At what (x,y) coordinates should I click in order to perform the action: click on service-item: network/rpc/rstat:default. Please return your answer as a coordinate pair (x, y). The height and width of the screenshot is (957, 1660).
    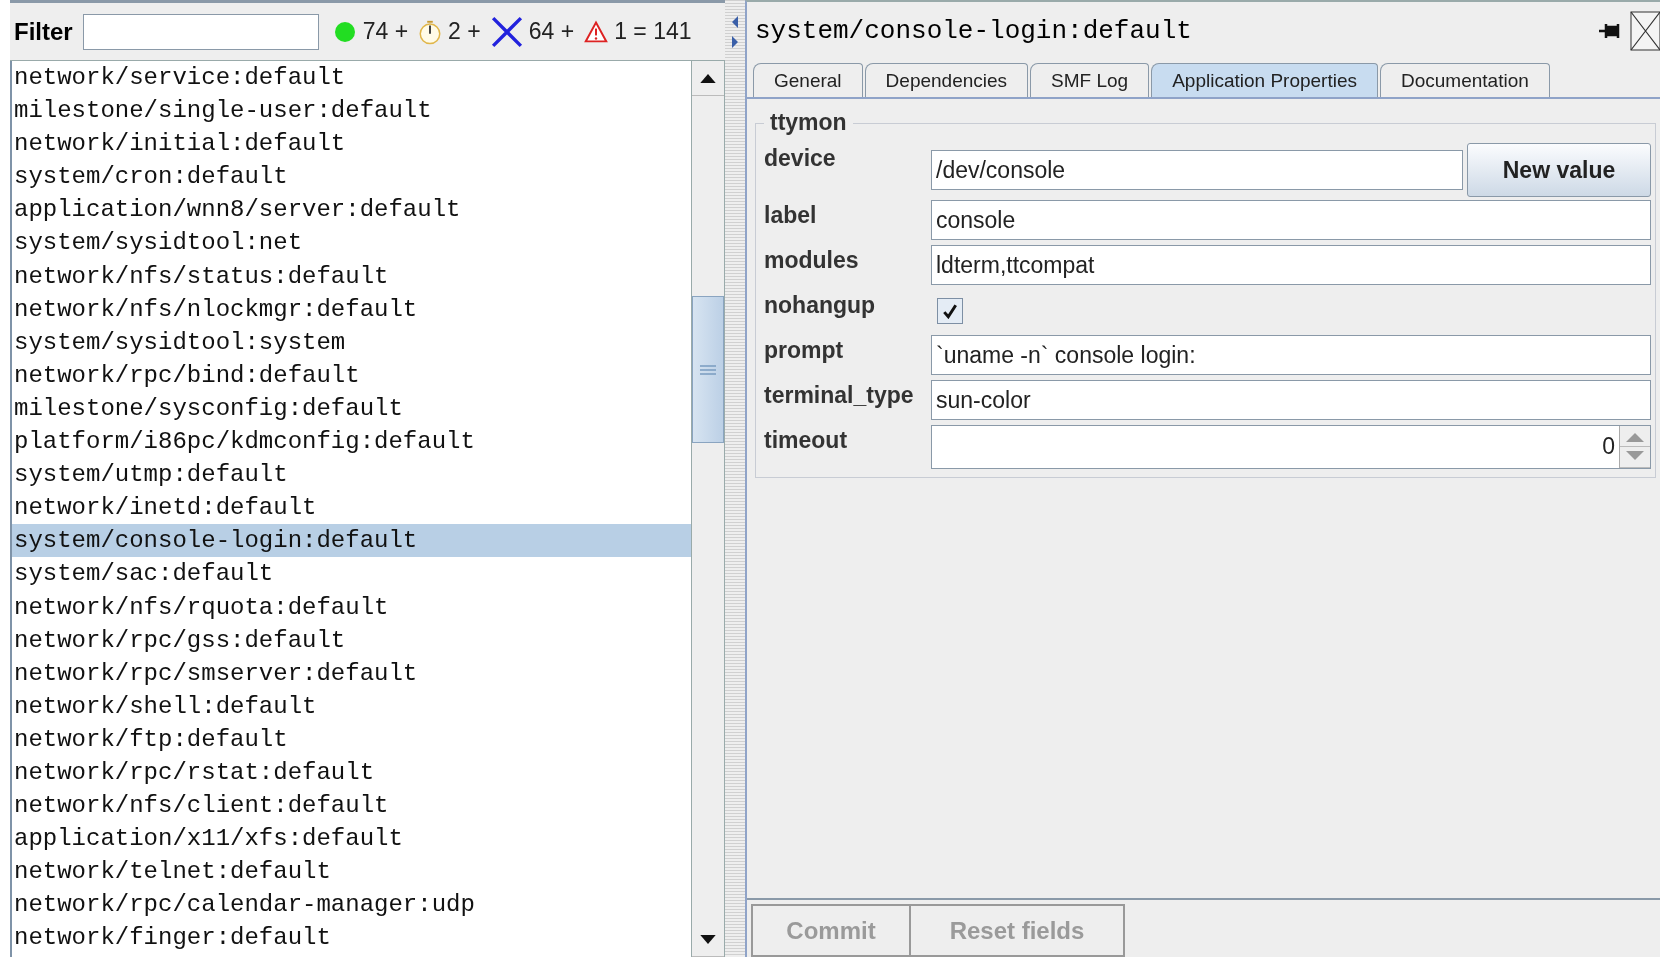
    Looking at the image, I should click on (351, 772).